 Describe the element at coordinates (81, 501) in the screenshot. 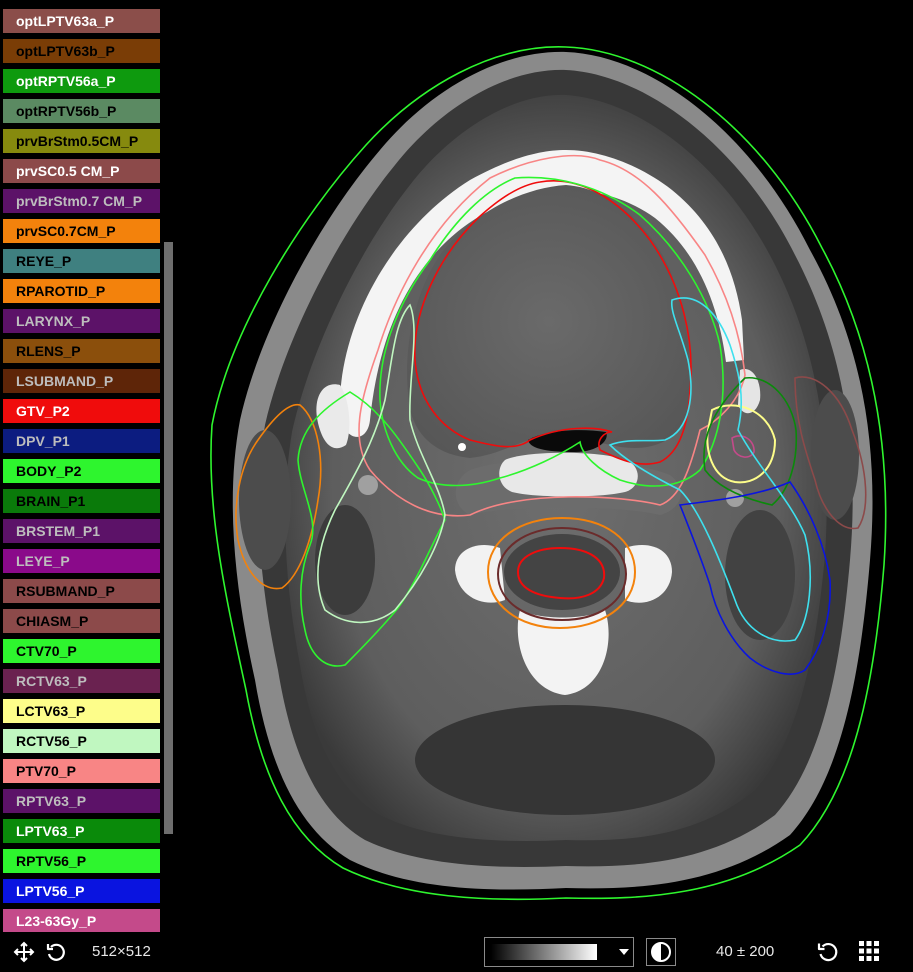

I see `structure-item: BRAIN_P1` at that location.